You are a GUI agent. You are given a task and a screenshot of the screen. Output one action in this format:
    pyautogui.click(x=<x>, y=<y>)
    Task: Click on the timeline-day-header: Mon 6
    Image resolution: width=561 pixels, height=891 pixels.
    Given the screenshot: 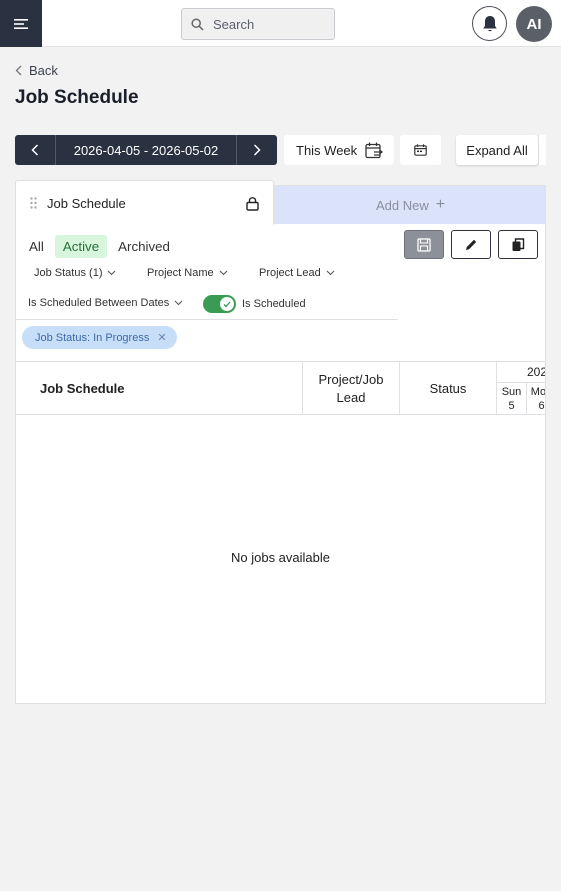 What is the action you would take?
    pyautogui.click(x=536, y=398)
    